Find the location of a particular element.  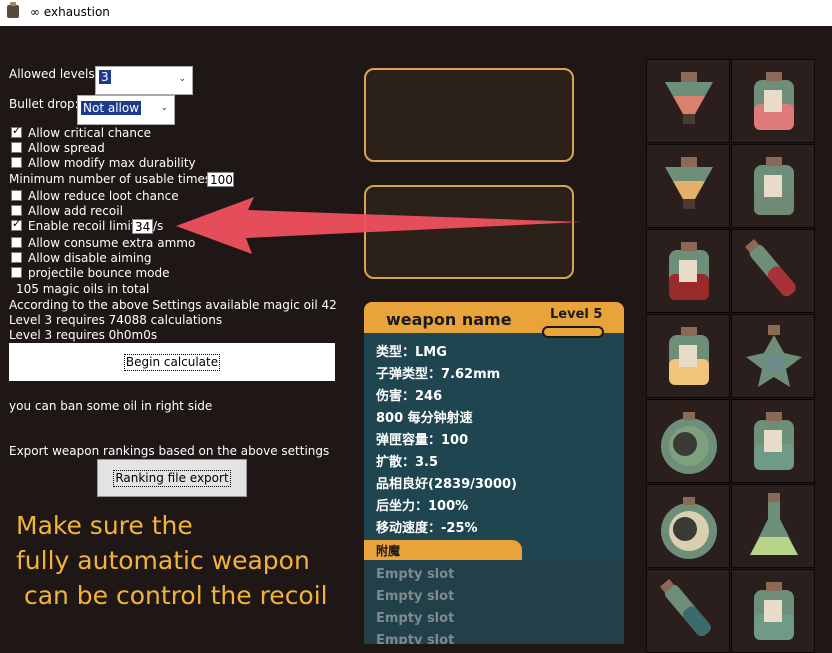

note-line: Make sure the is located at coordinates (104, 525).